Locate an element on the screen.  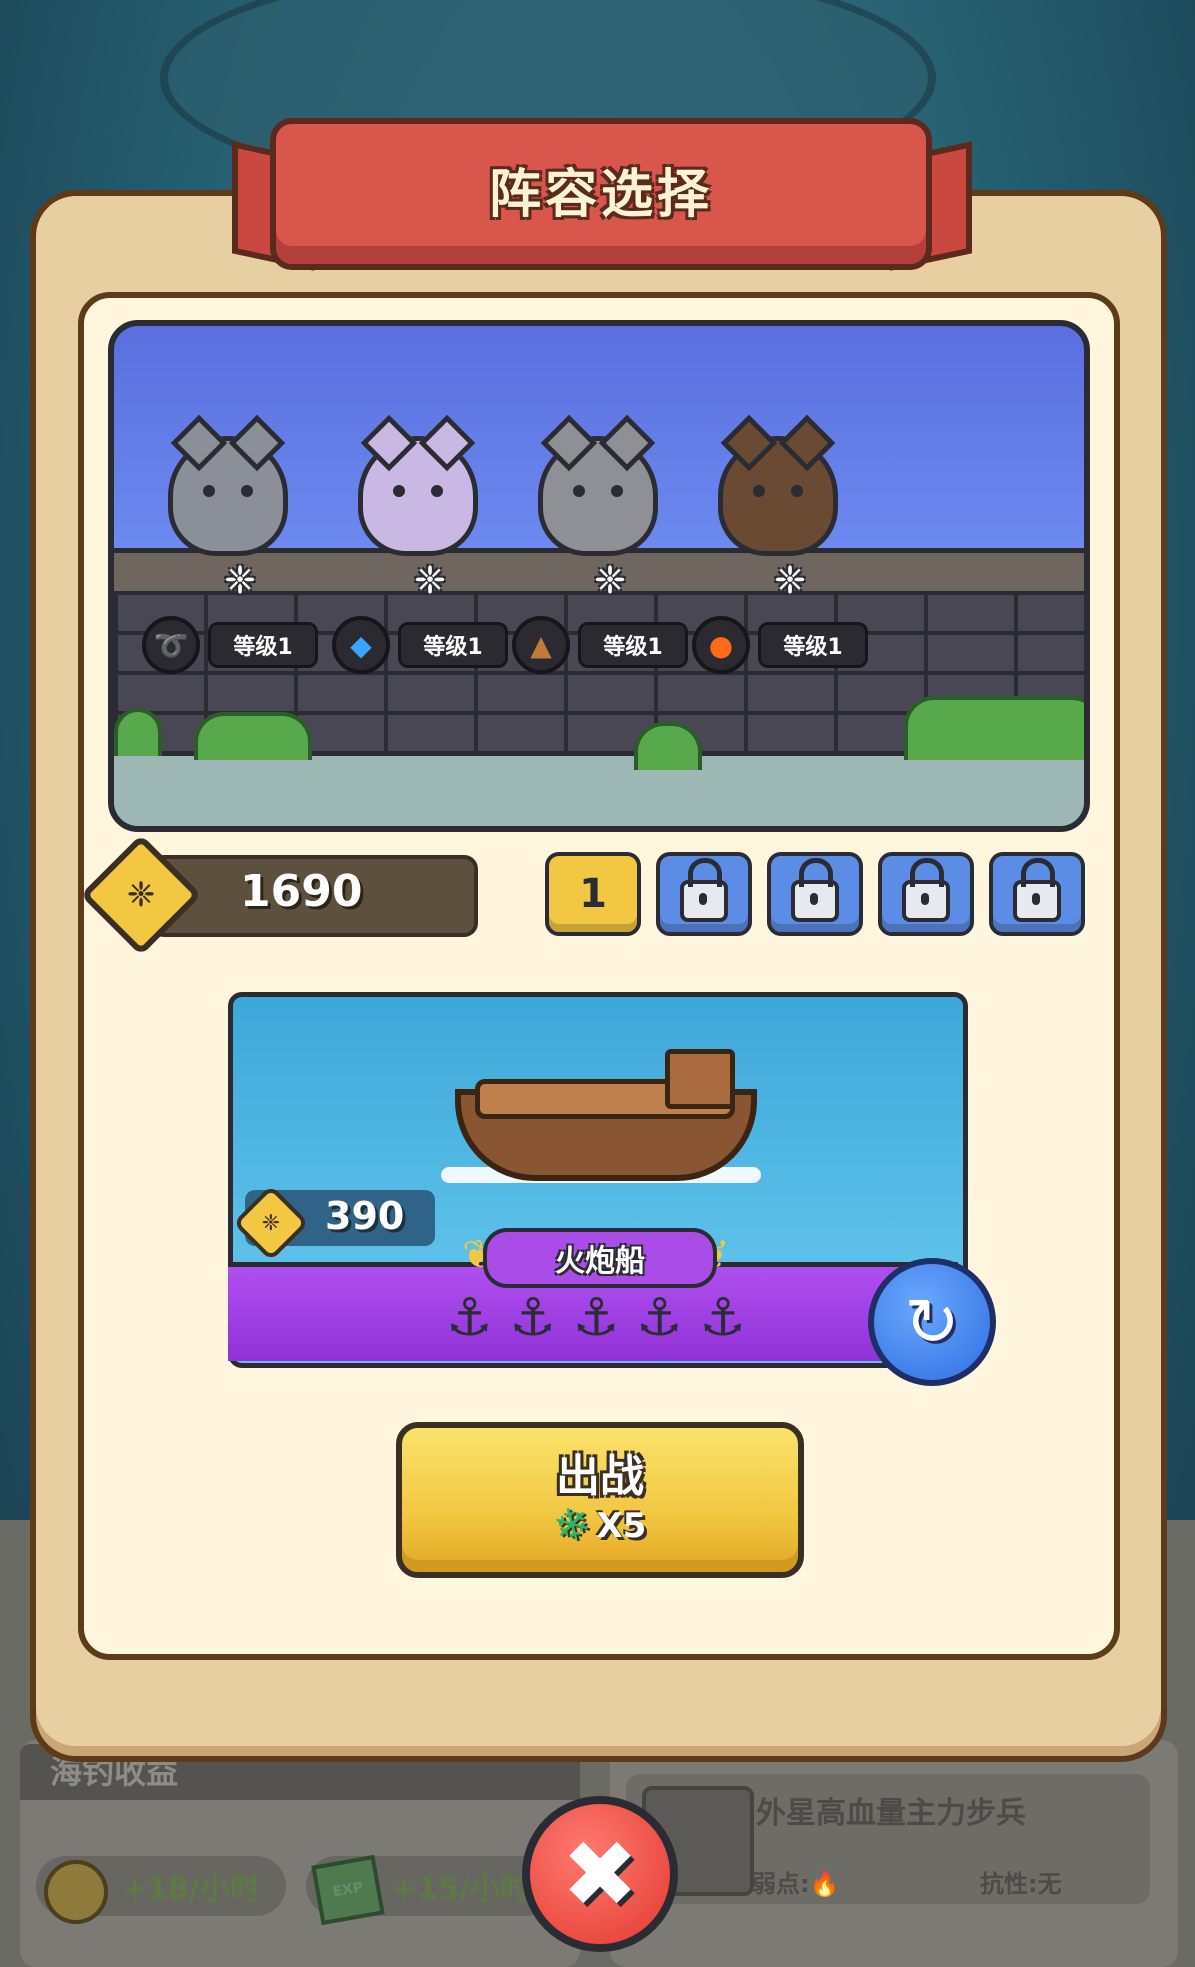
enemy-resistance: 抗性:无 is located at coordinates (1021, 1884).